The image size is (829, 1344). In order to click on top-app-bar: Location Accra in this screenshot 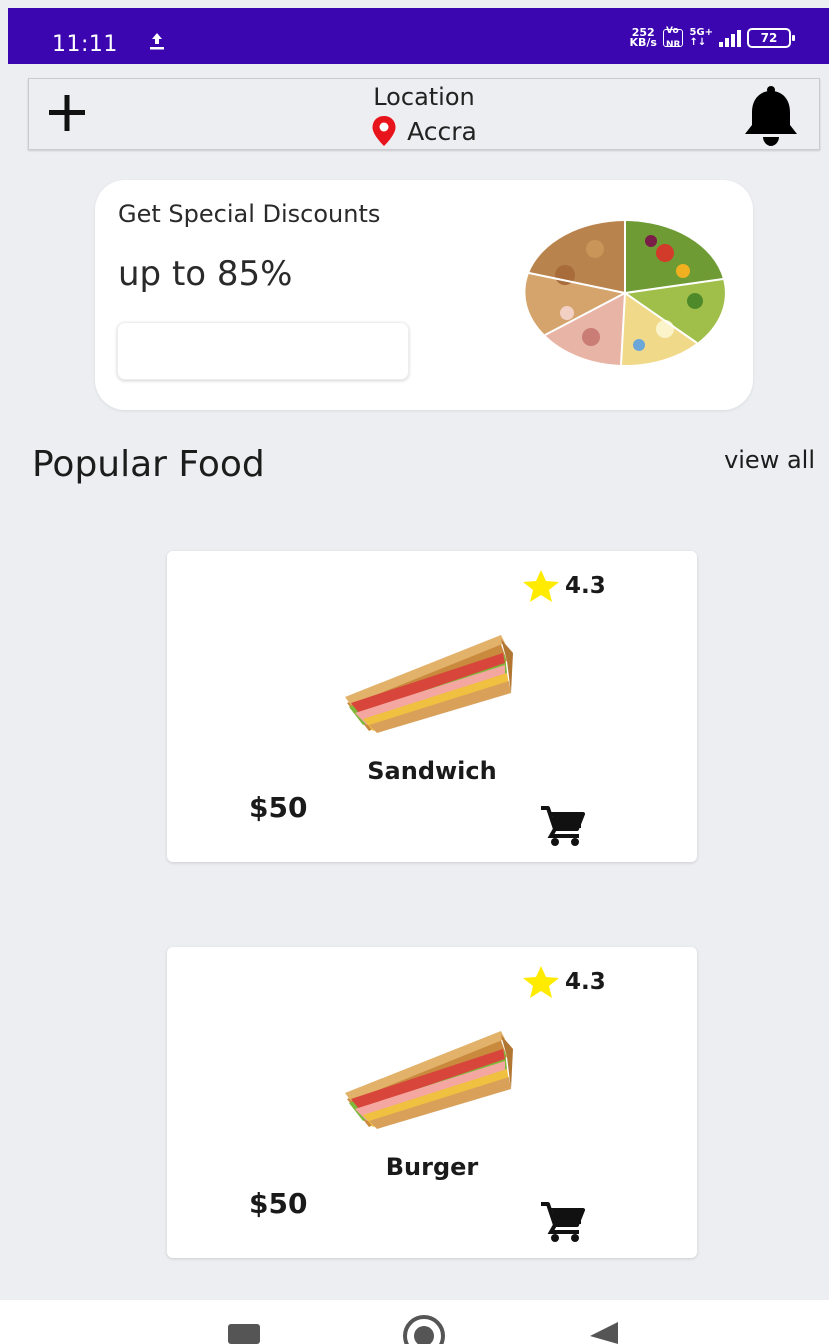, I will do `click(424, 114)`.